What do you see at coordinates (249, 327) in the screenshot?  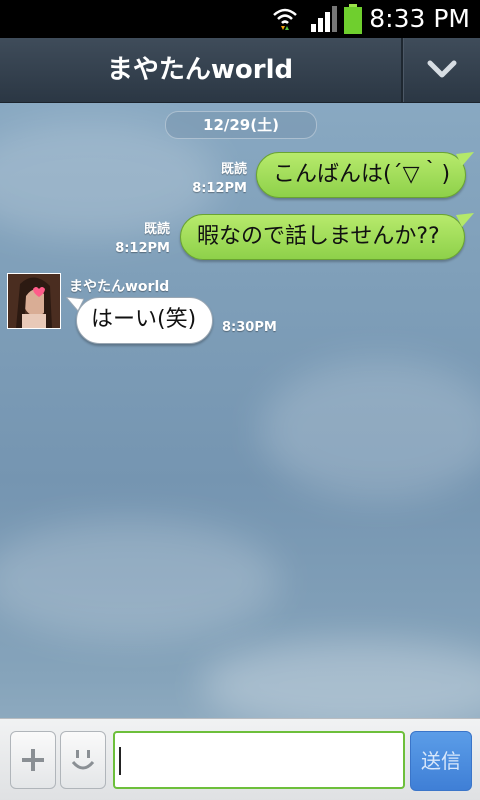 I see `message-time: 8:30PM` at bounding box center [249, 327].